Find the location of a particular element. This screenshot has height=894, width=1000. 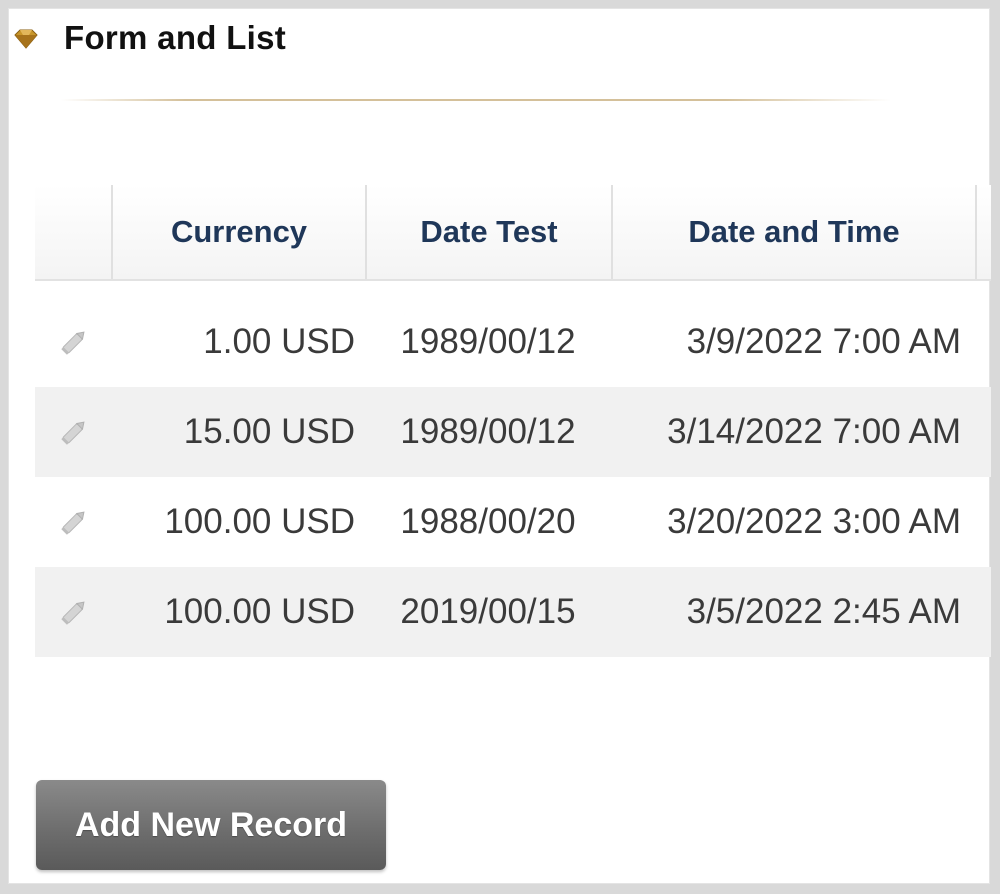

gold-diamond-bullet-icon is located at coordinates (26, 39).